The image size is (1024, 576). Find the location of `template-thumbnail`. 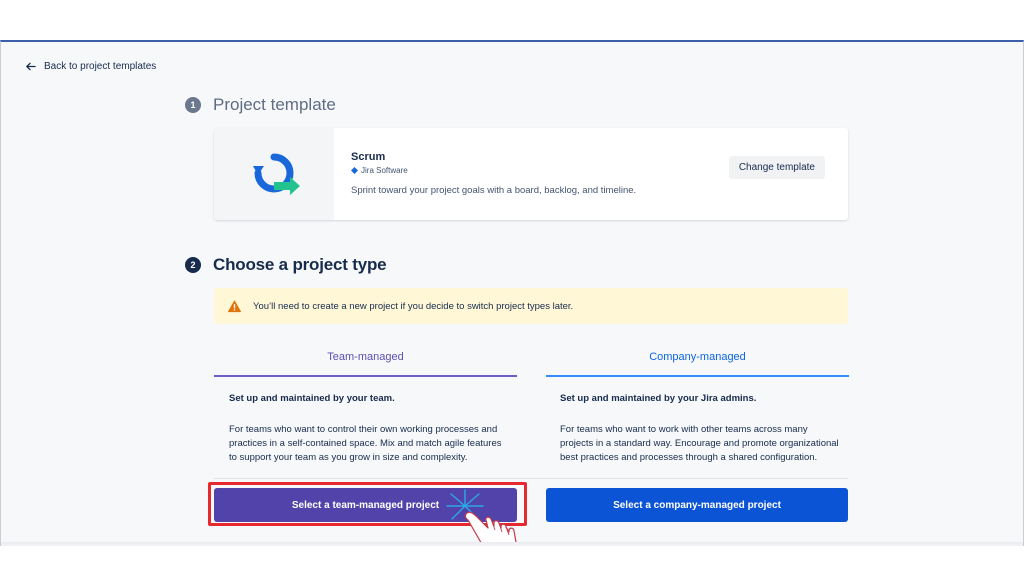

template-thumbnail is located at coordinates (274, 174).